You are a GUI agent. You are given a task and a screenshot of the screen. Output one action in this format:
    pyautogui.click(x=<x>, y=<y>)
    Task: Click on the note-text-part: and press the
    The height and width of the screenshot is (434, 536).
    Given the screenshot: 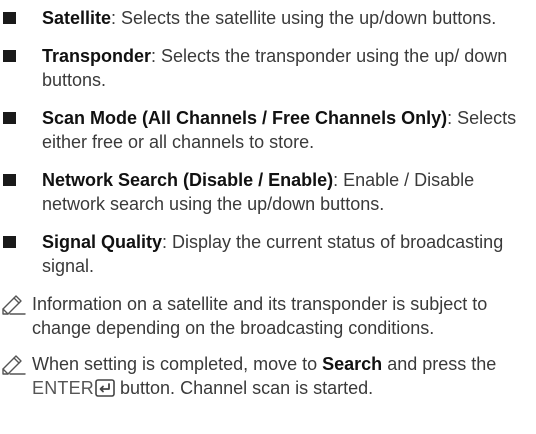 What is the action you would take?
    pyautogui.click(x=439, y=364)
    